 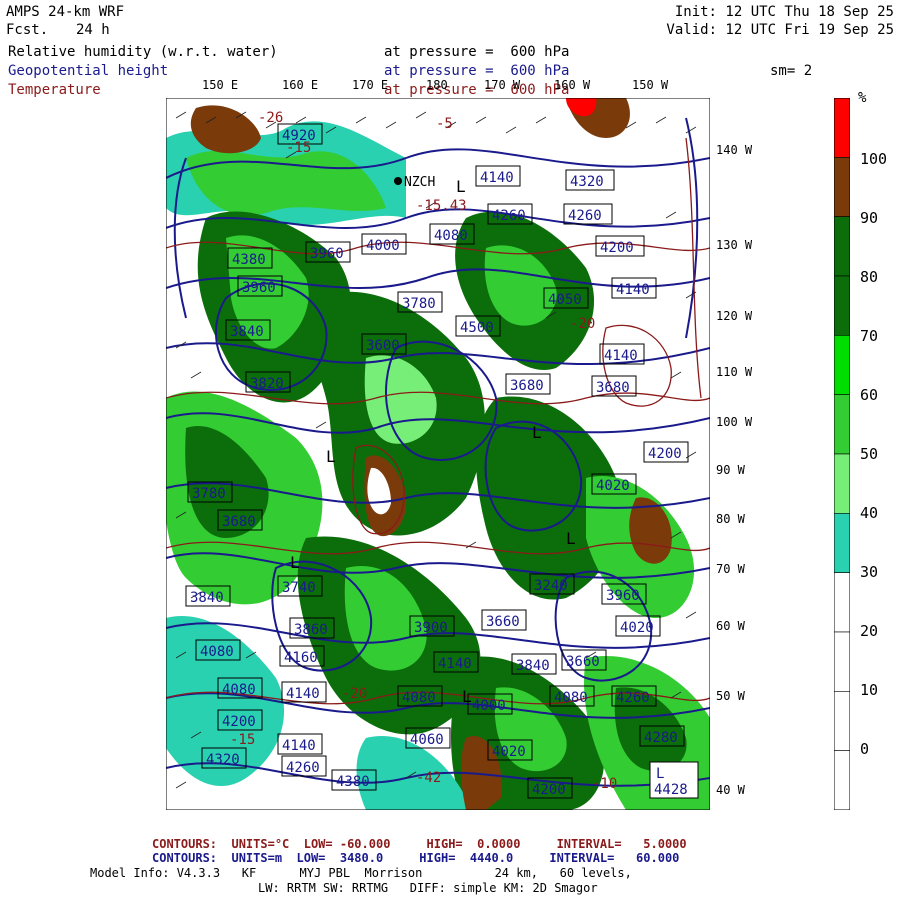 What do you see at coordinates (27, 30) in the screenshot?
I see `forecast-label: Fcst.` at bounding box center [27, 30].